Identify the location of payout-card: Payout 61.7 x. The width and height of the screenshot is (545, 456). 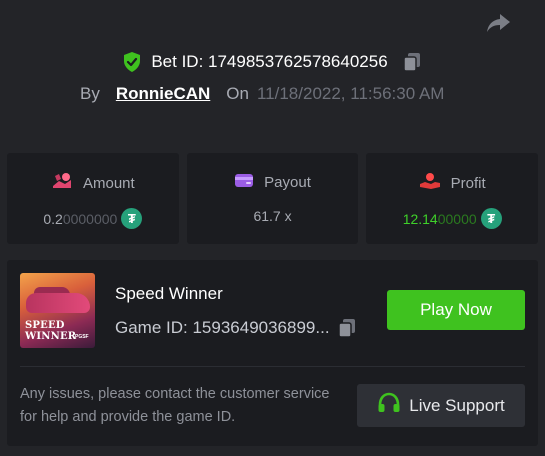
(272, 198).